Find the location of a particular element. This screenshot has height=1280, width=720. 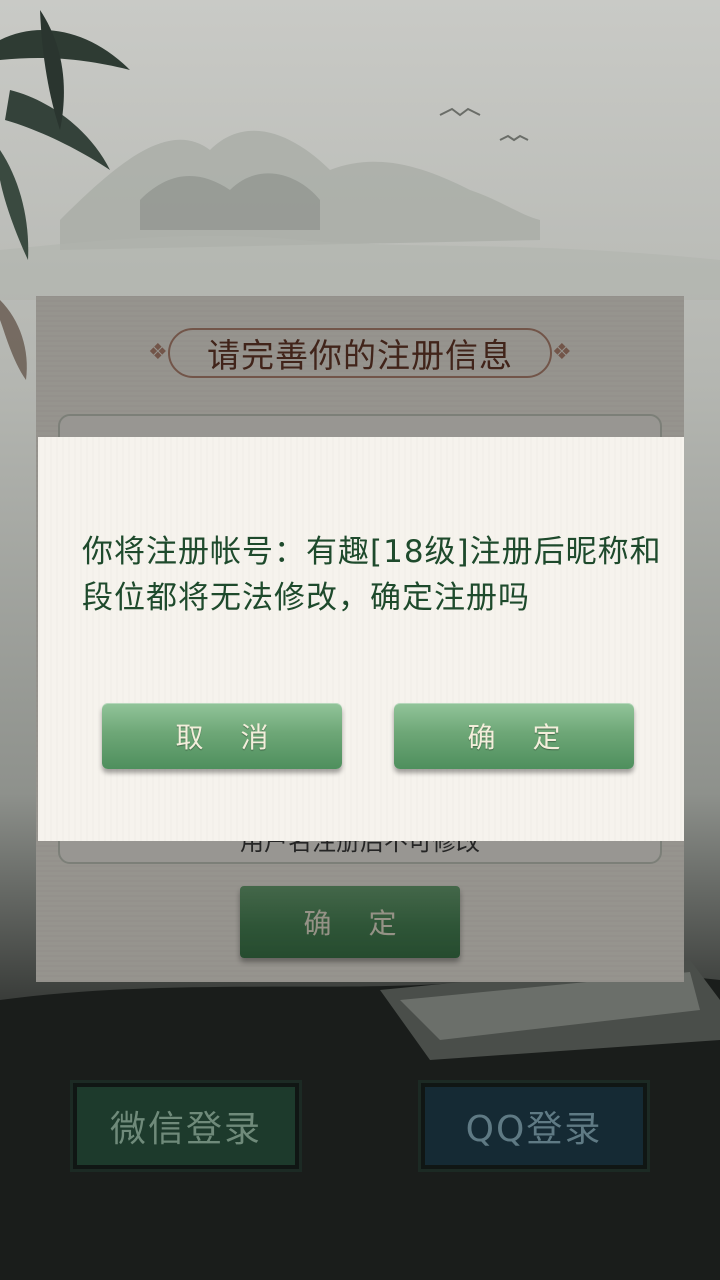

wechat-login-button: 微信登录 is located at coordinates (186, 1126).